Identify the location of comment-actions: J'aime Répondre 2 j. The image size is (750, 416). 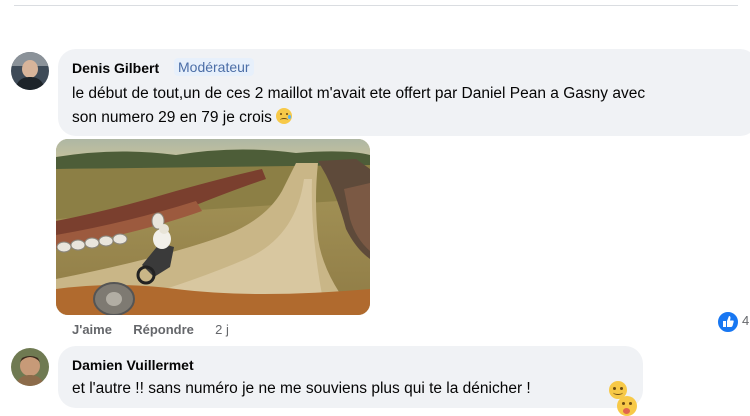
(150, 329).